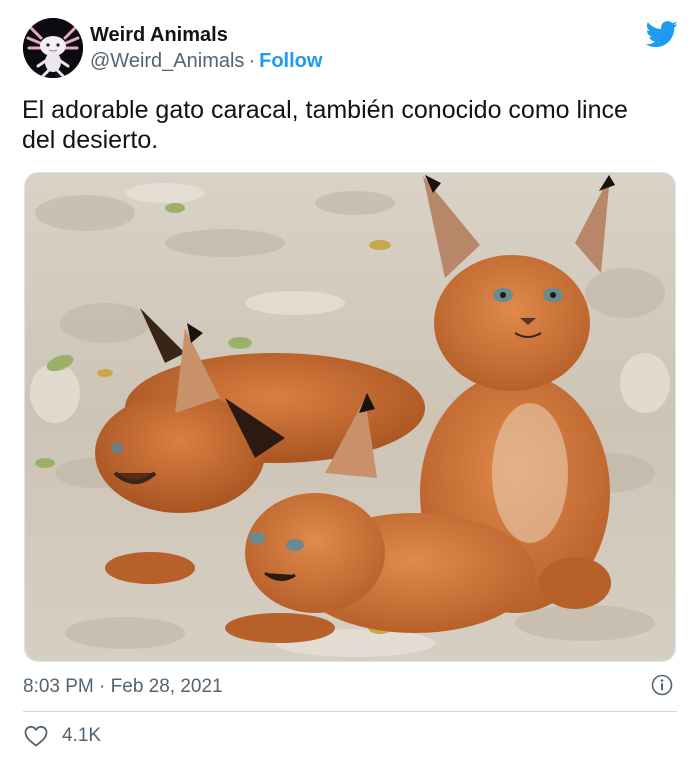 The image size is (700, 764). What do you see at coordinates (290, 61) in the screenshot?
I see `follow-button: Follow` at bounding box center [290, 61].